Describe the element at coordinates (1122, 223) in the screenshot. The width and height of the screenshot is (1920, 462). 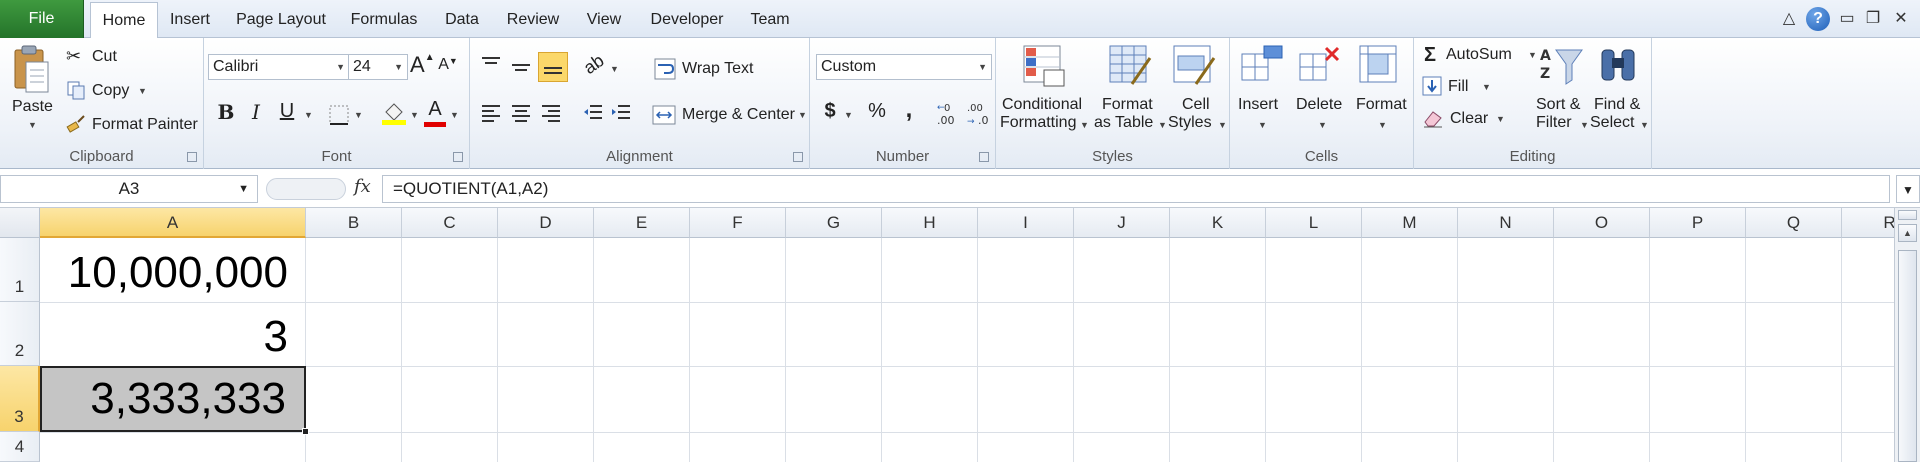
I see `column-header-j: J` at that location.